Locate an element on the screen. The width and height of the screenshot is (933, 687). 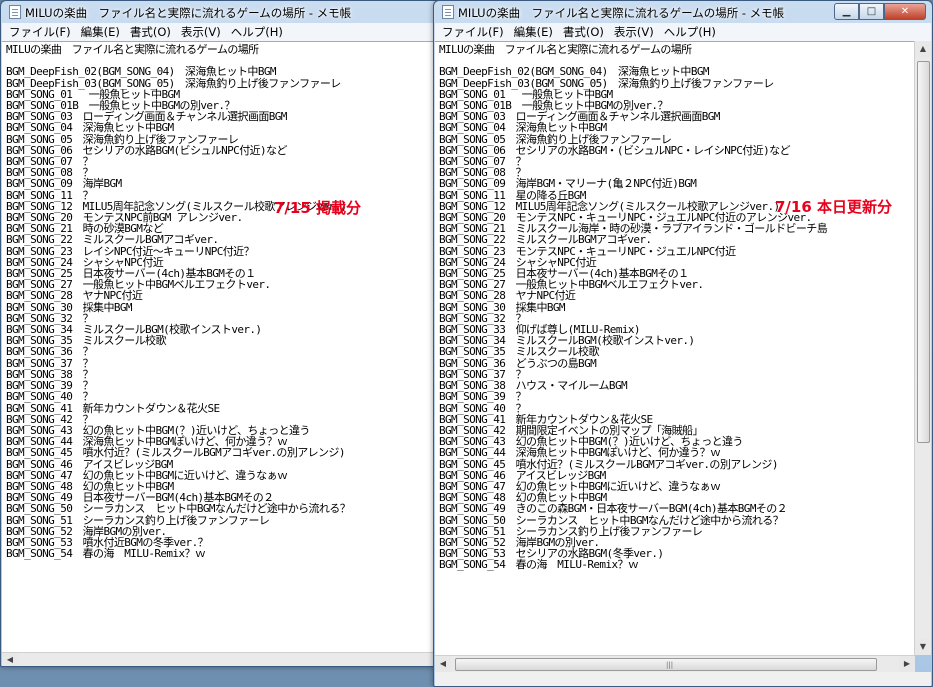
close-icon: ✕ is located at coordinates (905, 11).